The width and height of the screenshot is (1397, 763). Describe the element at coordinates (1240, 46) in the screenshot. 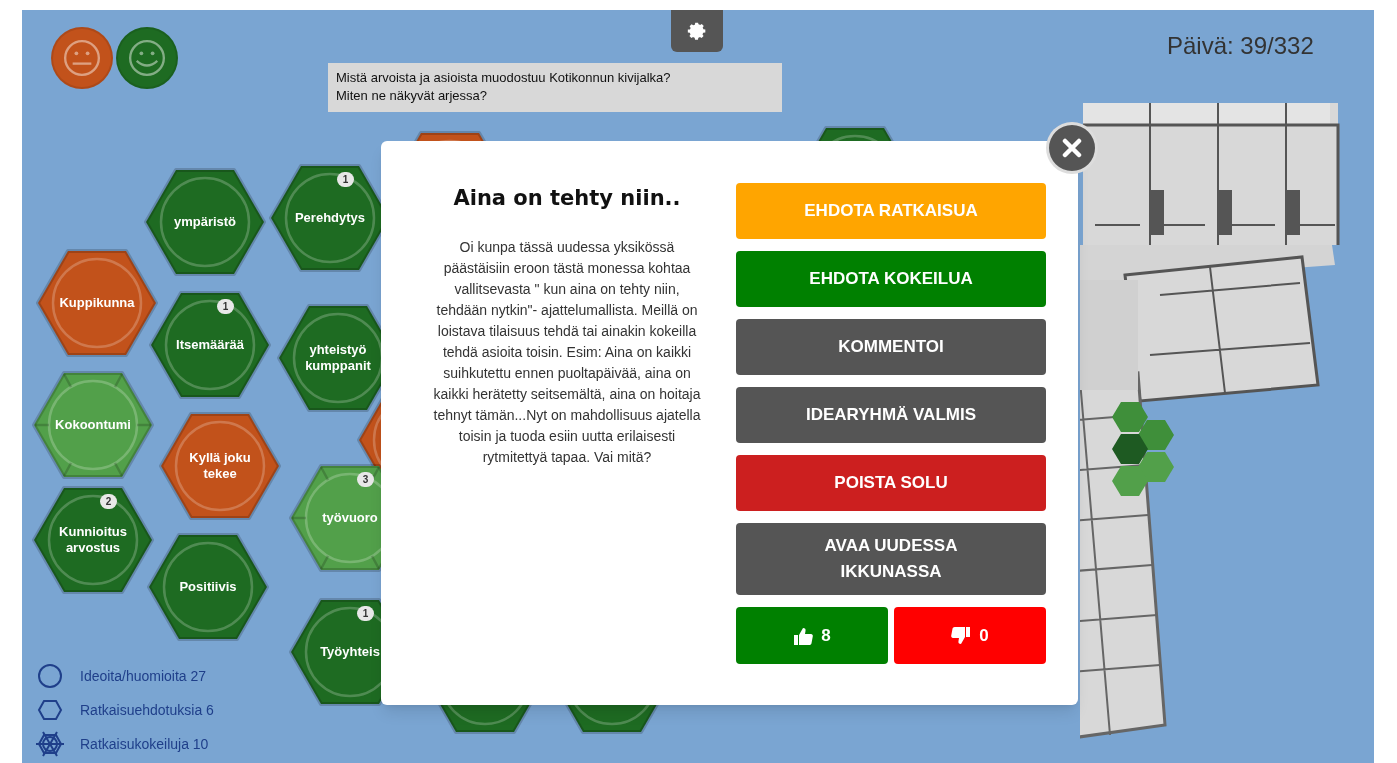

I see `day-counter: Päivä: 39/332` at that location.